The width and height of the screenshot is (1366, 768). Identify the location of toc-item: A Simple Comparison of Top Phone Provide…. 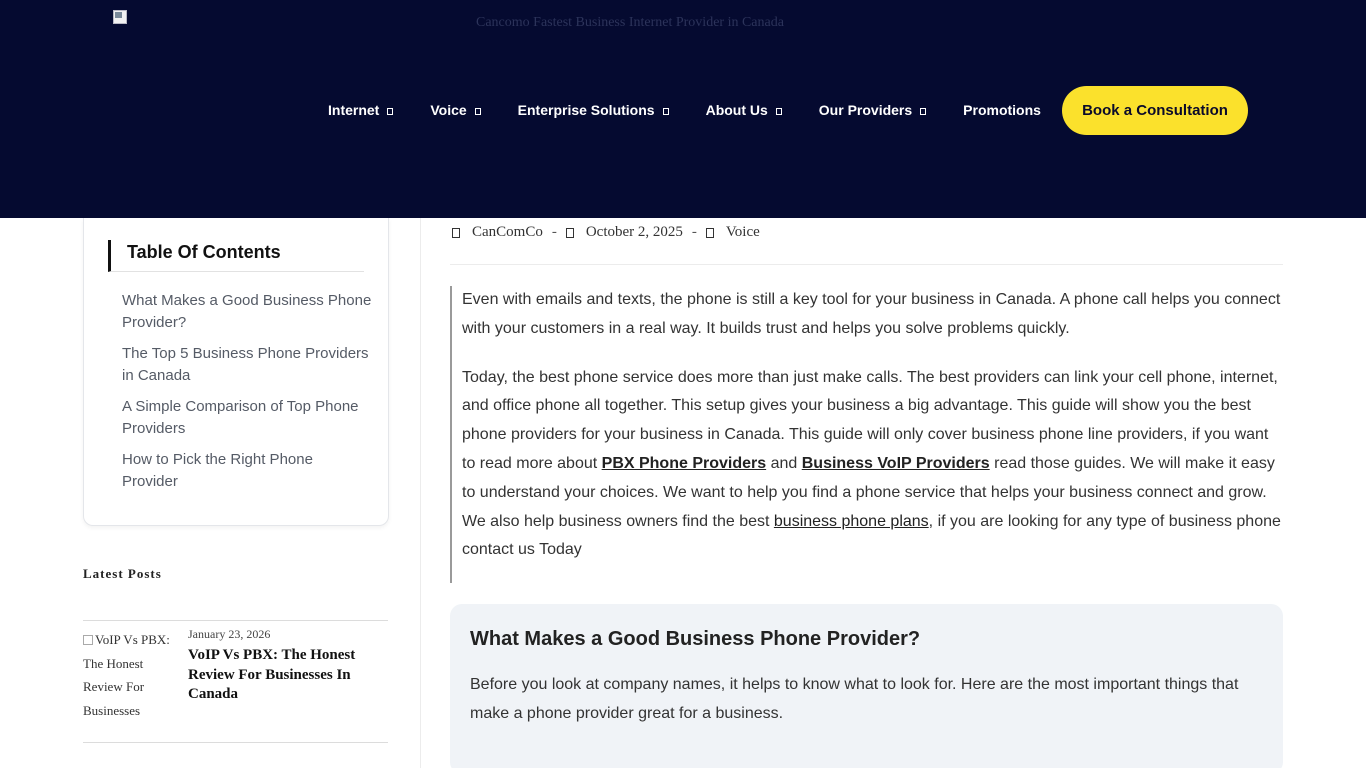
(247, 418).